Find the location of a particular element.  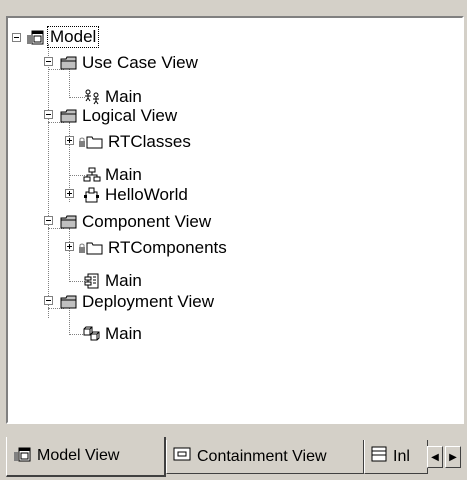

collapse-model-toggle is located at coordinates (16, 37).